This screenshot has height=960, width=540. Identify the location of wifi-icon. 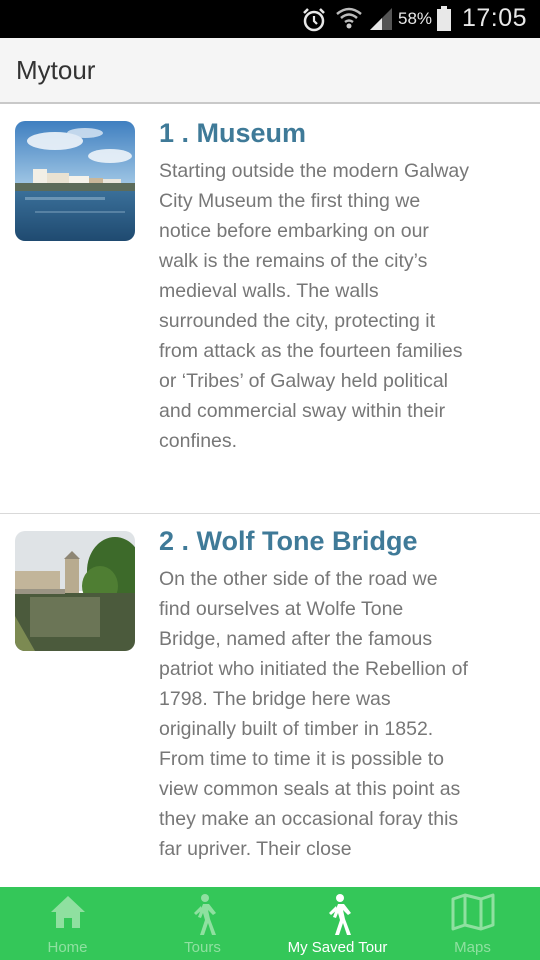
(349, 20).